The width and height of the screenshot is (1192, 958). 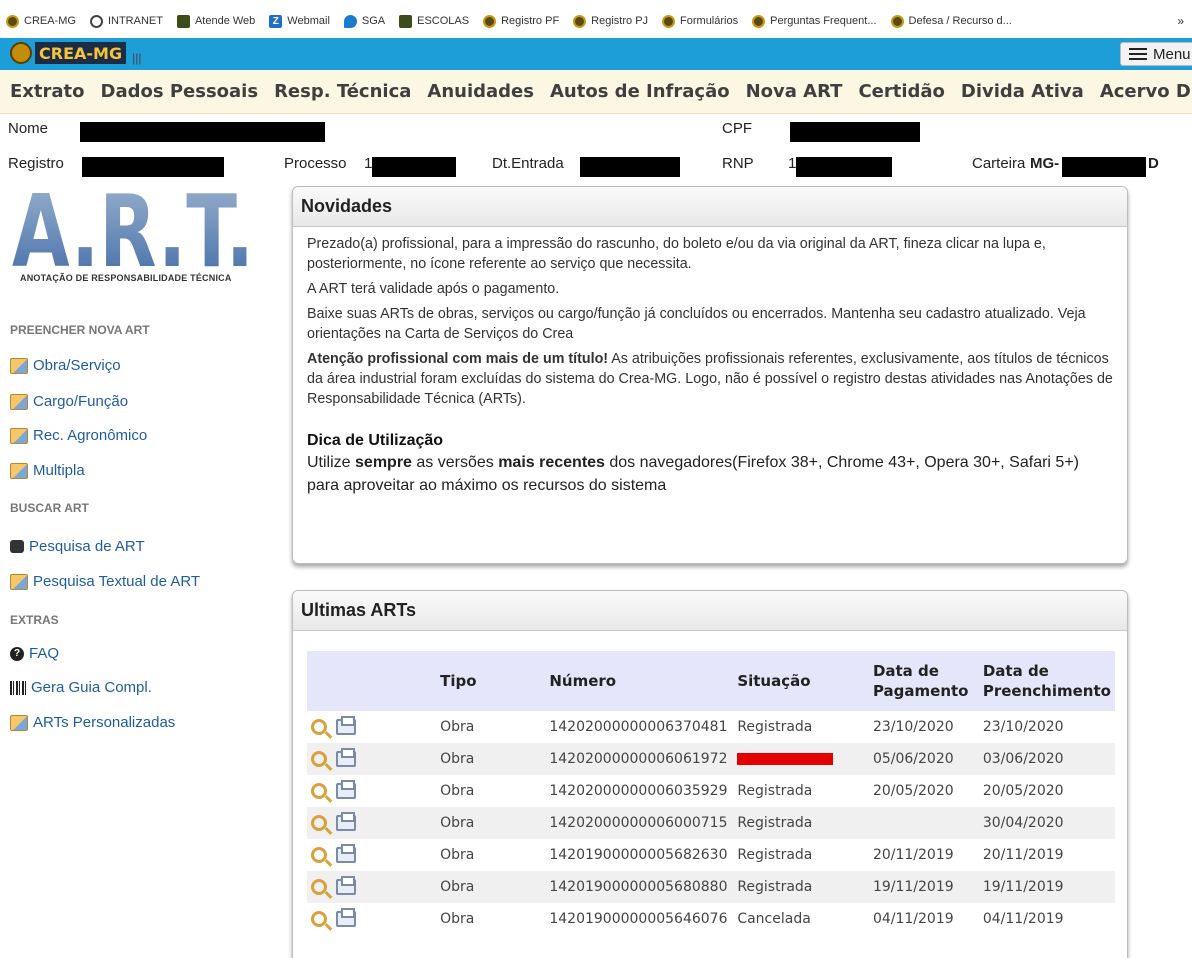 What do you see at coordinates (1146, 91) in the screenshot?
I see `nav-acervo-digital: Acervo Digital` at bounding box center [1146, 91].